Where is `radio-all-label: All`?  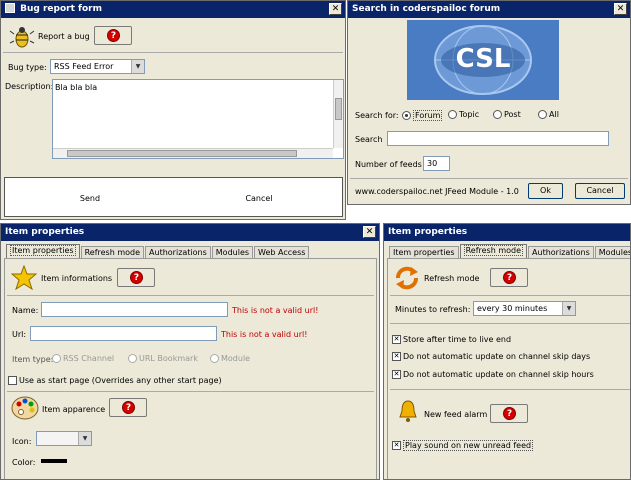 radio-all-label: All is located at coordinates (554, 114).